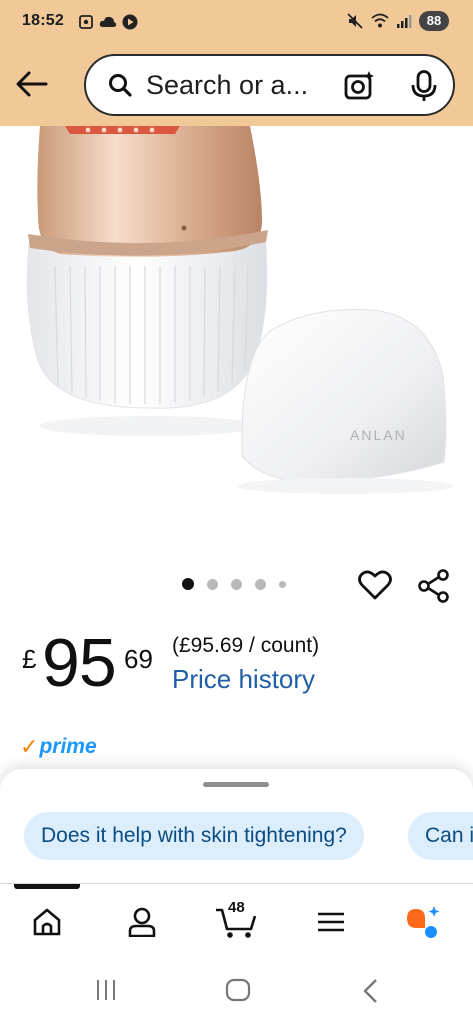  Describe the element at coordinates (371, 991) in the screenshot. I see `back-nav-icon` at that location.